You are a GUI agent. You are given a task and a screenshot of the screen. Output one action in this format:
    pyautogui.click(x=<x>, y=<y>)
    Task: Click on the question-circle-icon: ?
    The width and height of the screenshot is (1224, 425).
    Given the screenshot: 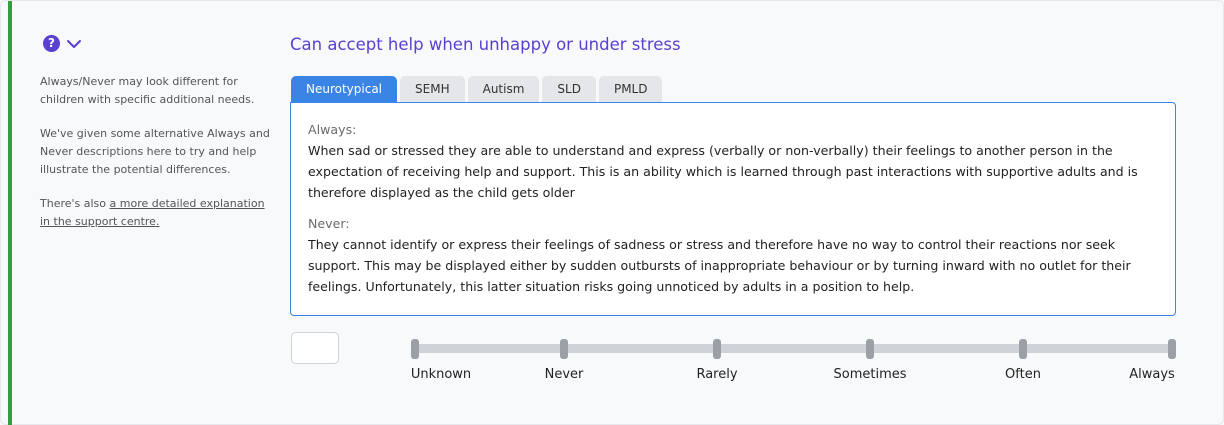 What is the action you would take?
    pyautogui.click(x=51, y=43)
    